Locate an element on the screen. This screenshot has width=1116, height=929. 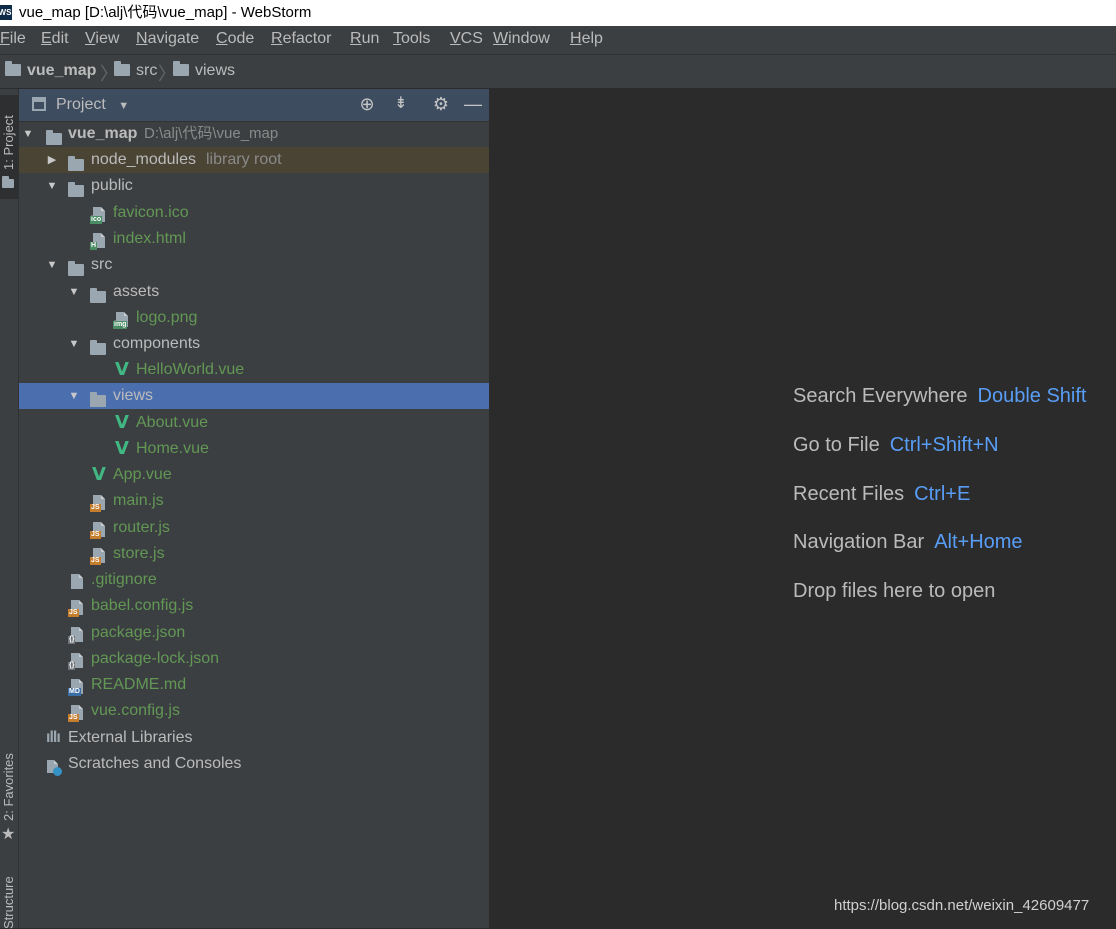
tree-label: assets is located at coordinates (136, 291).